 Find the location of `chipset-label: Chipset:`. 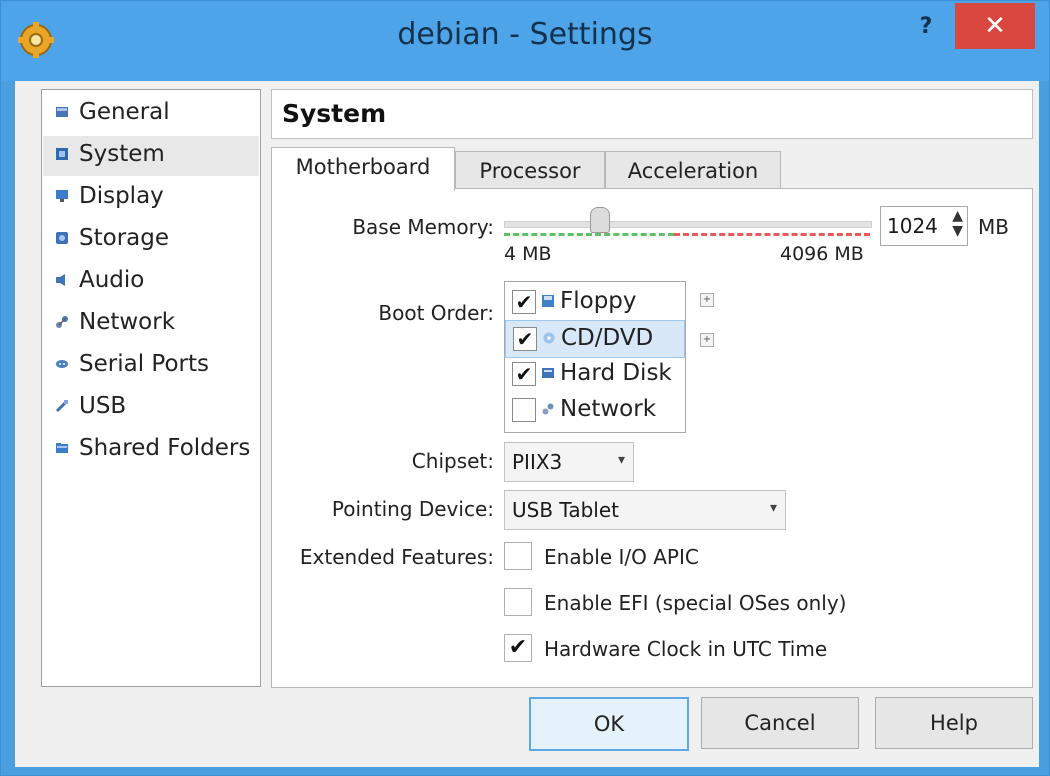

chipset-label: Chipset: is located at coordinates (452, 461).